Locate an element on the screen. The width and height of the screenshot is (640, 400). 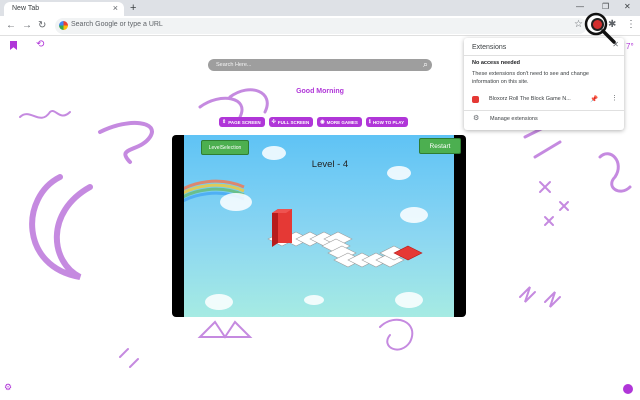
tab-close-icon: × is located at coordinates (115, 8).